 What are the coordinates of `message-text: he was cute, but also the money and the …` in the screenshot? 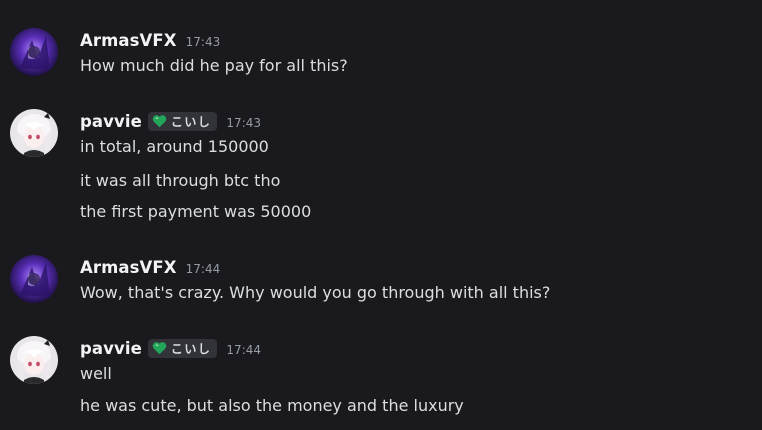 It's located at (272, 405).